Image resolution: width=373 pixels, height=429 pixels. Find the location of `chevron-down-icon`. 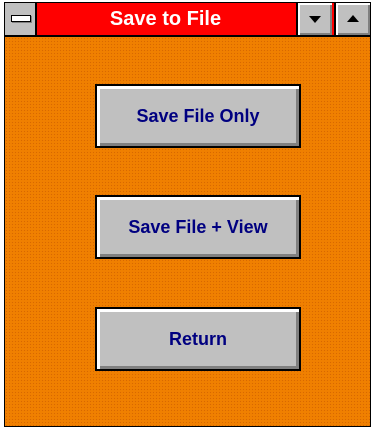

chevron-down-icon is located at coordinates (315, 19).